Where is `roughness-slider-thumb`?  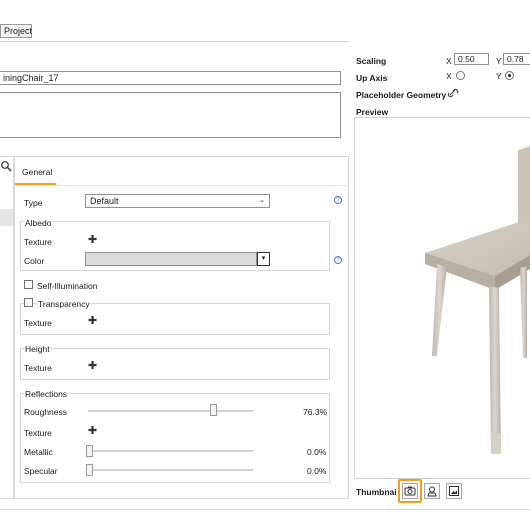
roughness-slider-thumb is located at coordinates (213, 410).